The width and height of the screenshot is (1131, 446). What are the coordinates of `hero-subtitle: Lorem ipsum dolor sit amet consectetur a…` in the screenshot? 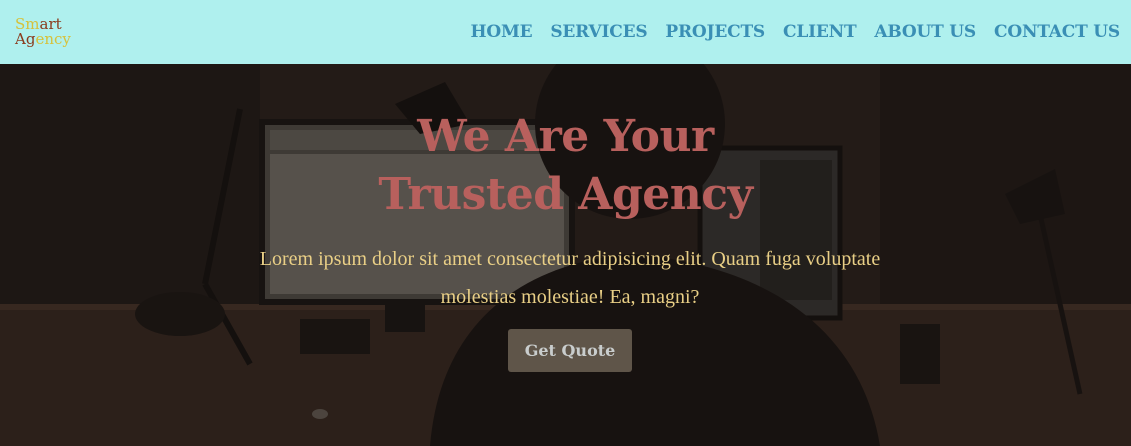 It's located at (570, 278).